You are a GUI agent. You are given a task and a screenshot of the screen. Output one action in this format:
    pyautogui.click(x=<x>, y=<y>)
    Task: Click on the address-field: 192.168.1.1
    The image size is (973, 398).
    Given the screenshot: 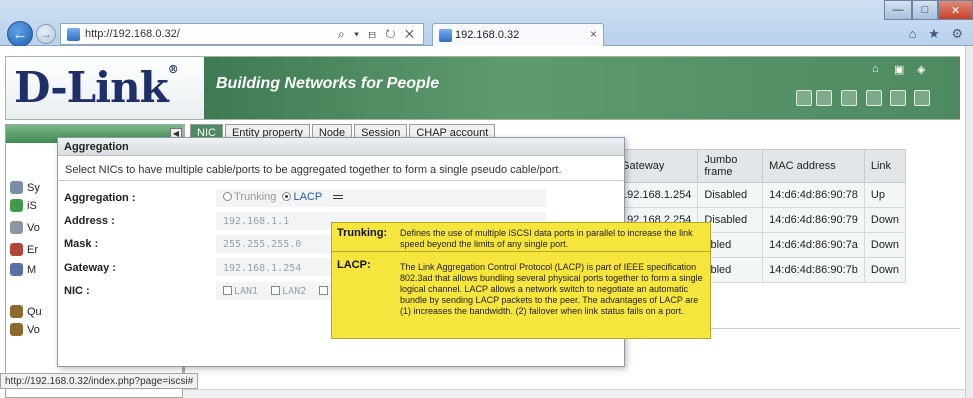 What is the action you would take?
    pyautogui.click(x=256, y=221)
    